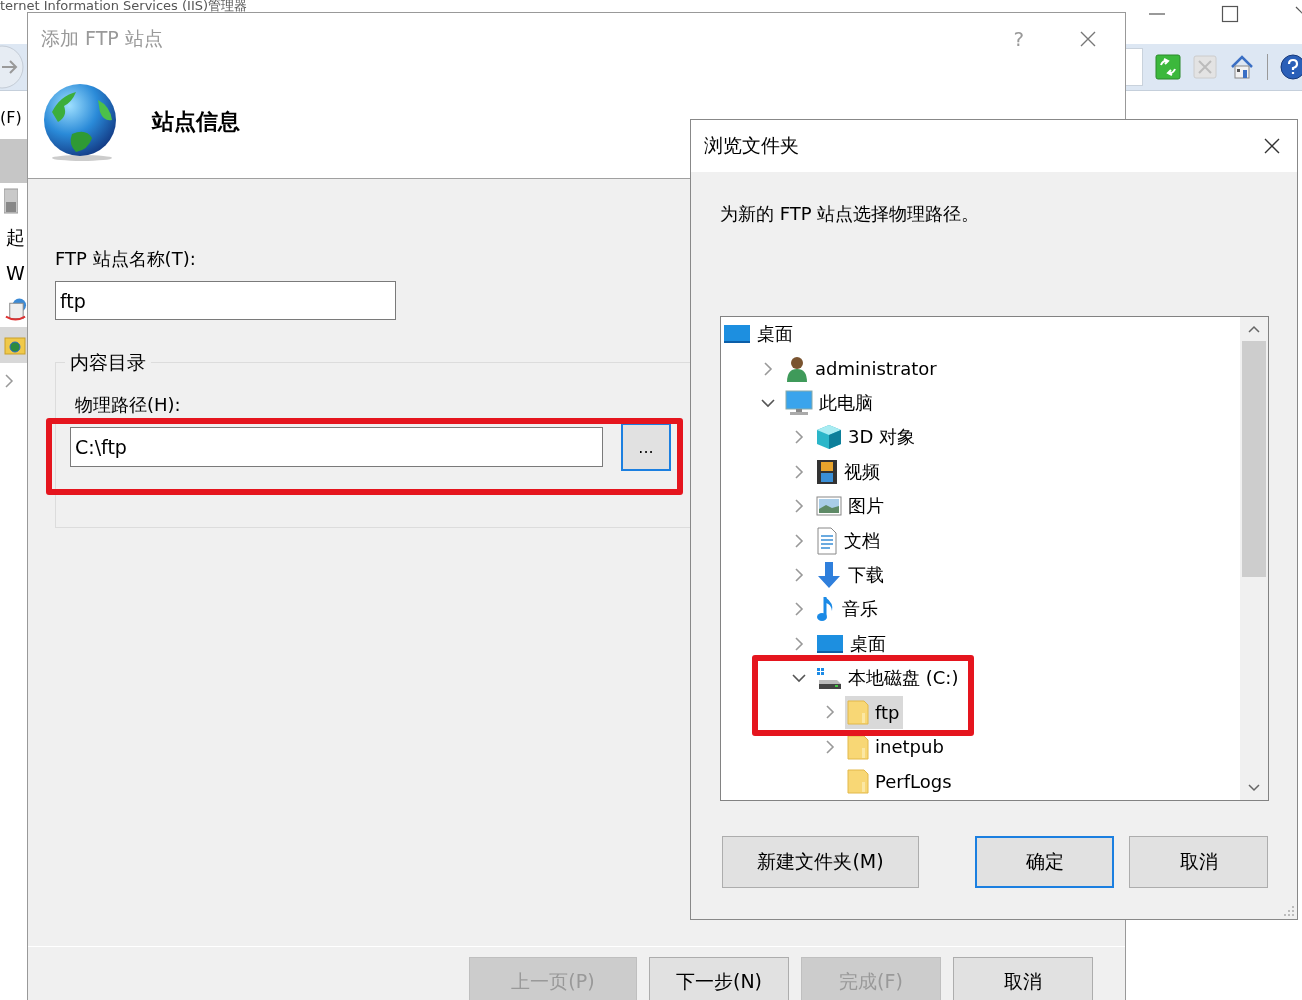 The height and width of the screenshot is (1000, 1302). Describe the element at coordinates (13, 273) in the screenshot. I see `tree-item: W` at that location.